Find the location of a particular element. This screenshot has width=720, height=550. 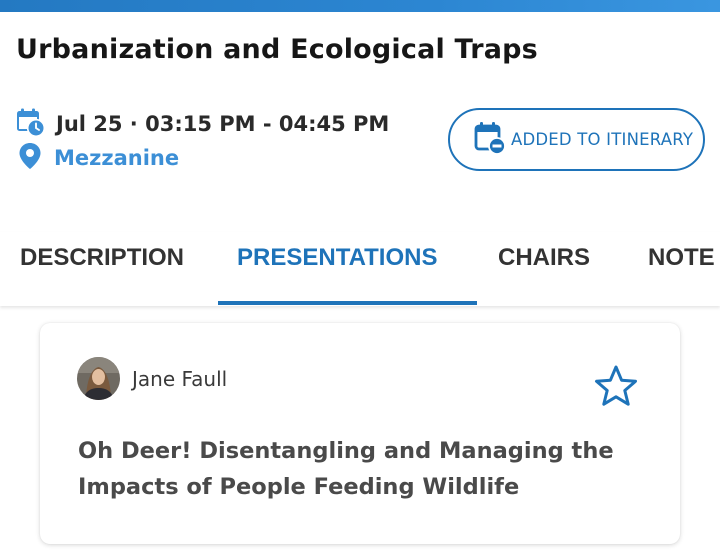

active-tab-indicator is located at coordinates (347, 303).